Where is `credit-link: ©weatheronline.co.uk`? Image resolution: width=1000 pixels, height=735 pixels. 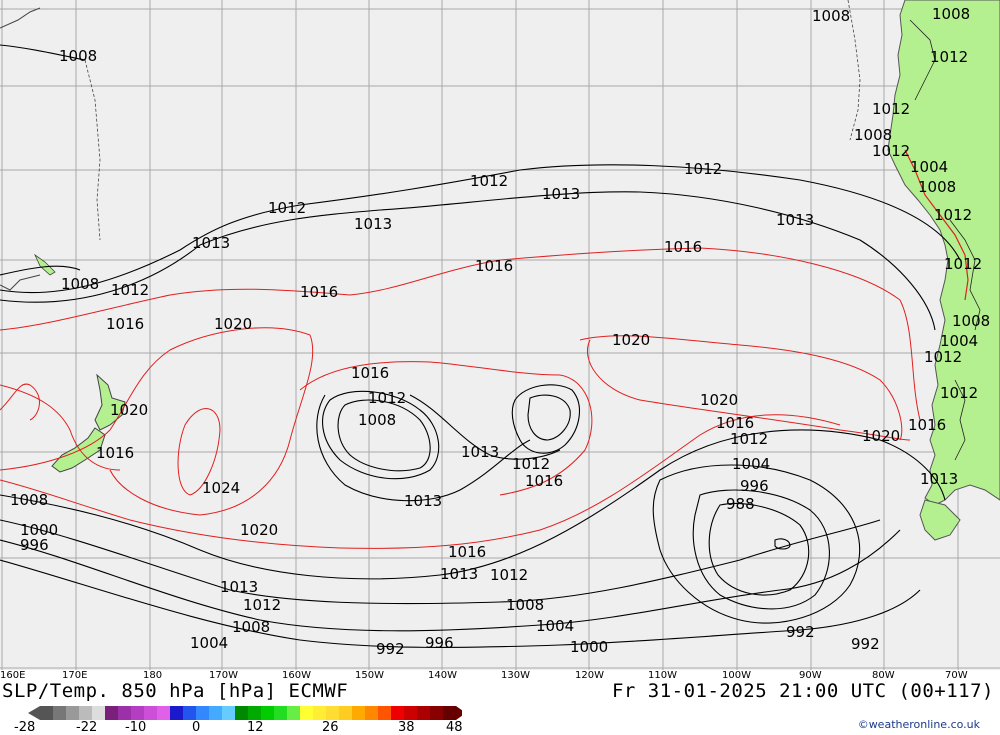 credit-link: ©weatheronline.co.uk is located at coordinates (919, 724).